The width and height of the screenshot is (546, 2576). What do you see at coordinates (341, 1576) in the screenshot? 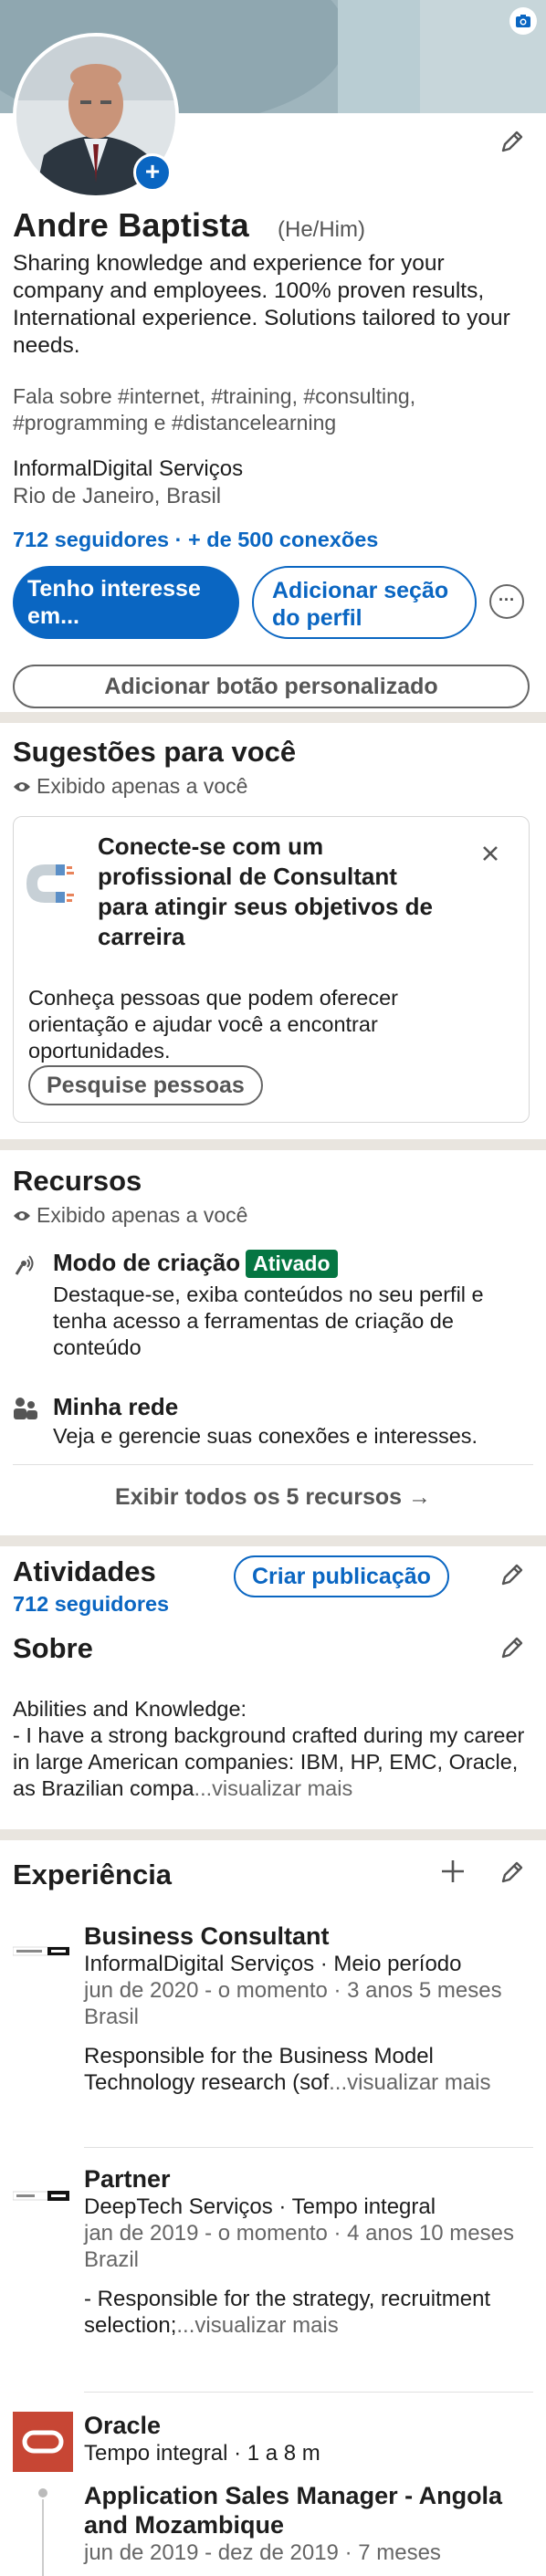
I see `create-post-button: Criar publicação` at bounding box center [341, 1576].